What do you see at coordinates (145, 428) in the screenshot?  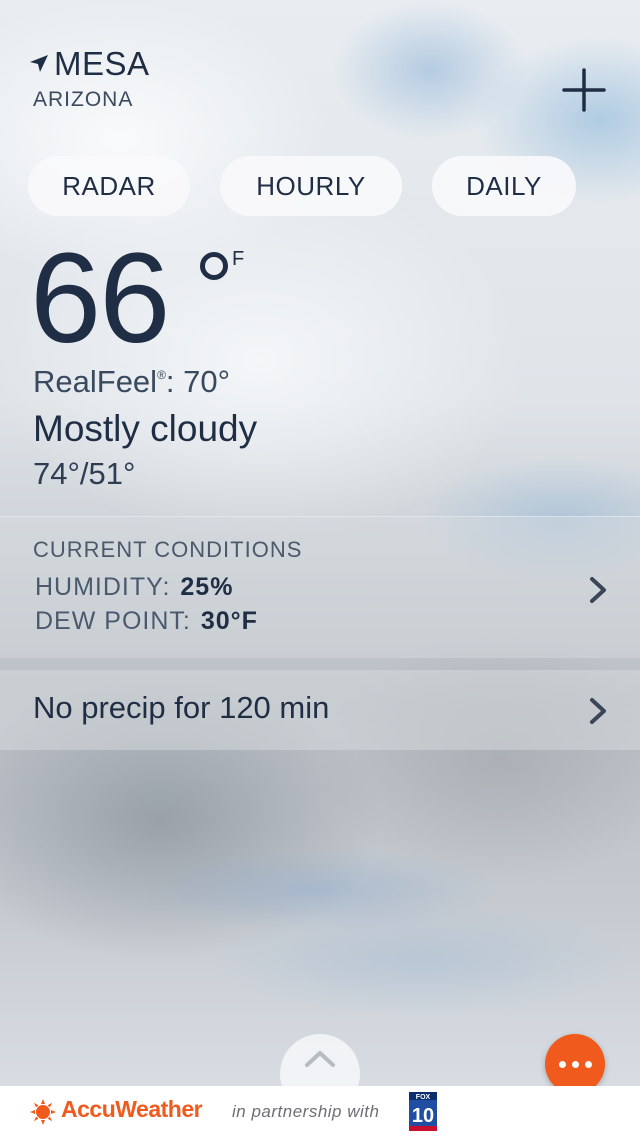 I see `weather-condition: Mostly cloudy` at bounding box center [145, 428].